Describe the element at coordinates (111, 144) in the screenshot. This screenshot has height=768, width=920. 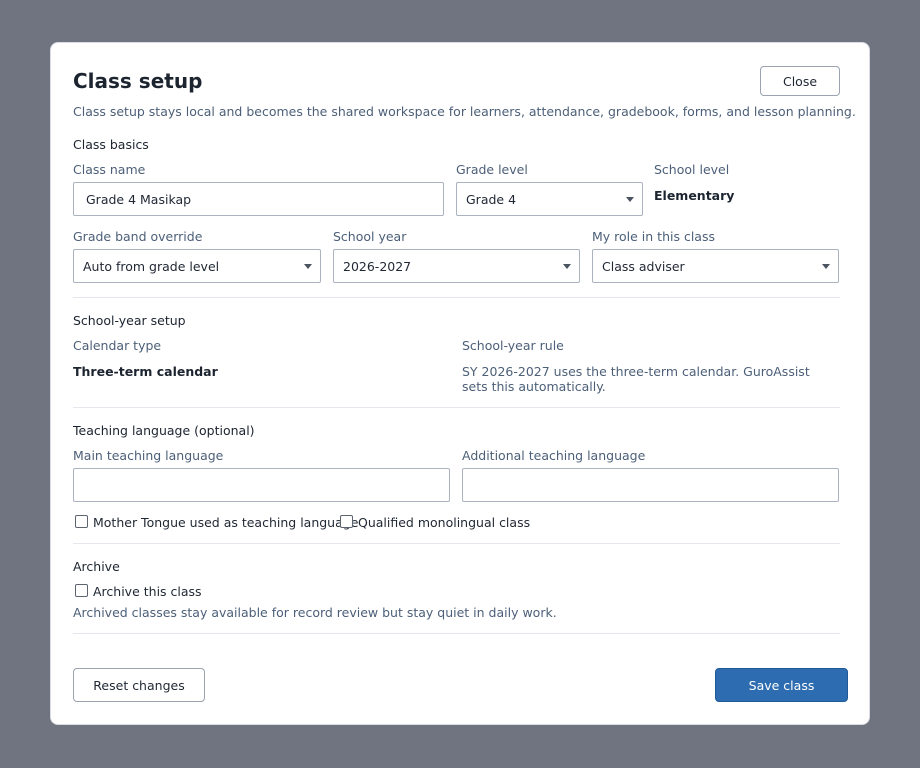
I see `class-basics-heading: Class basics` at that location.